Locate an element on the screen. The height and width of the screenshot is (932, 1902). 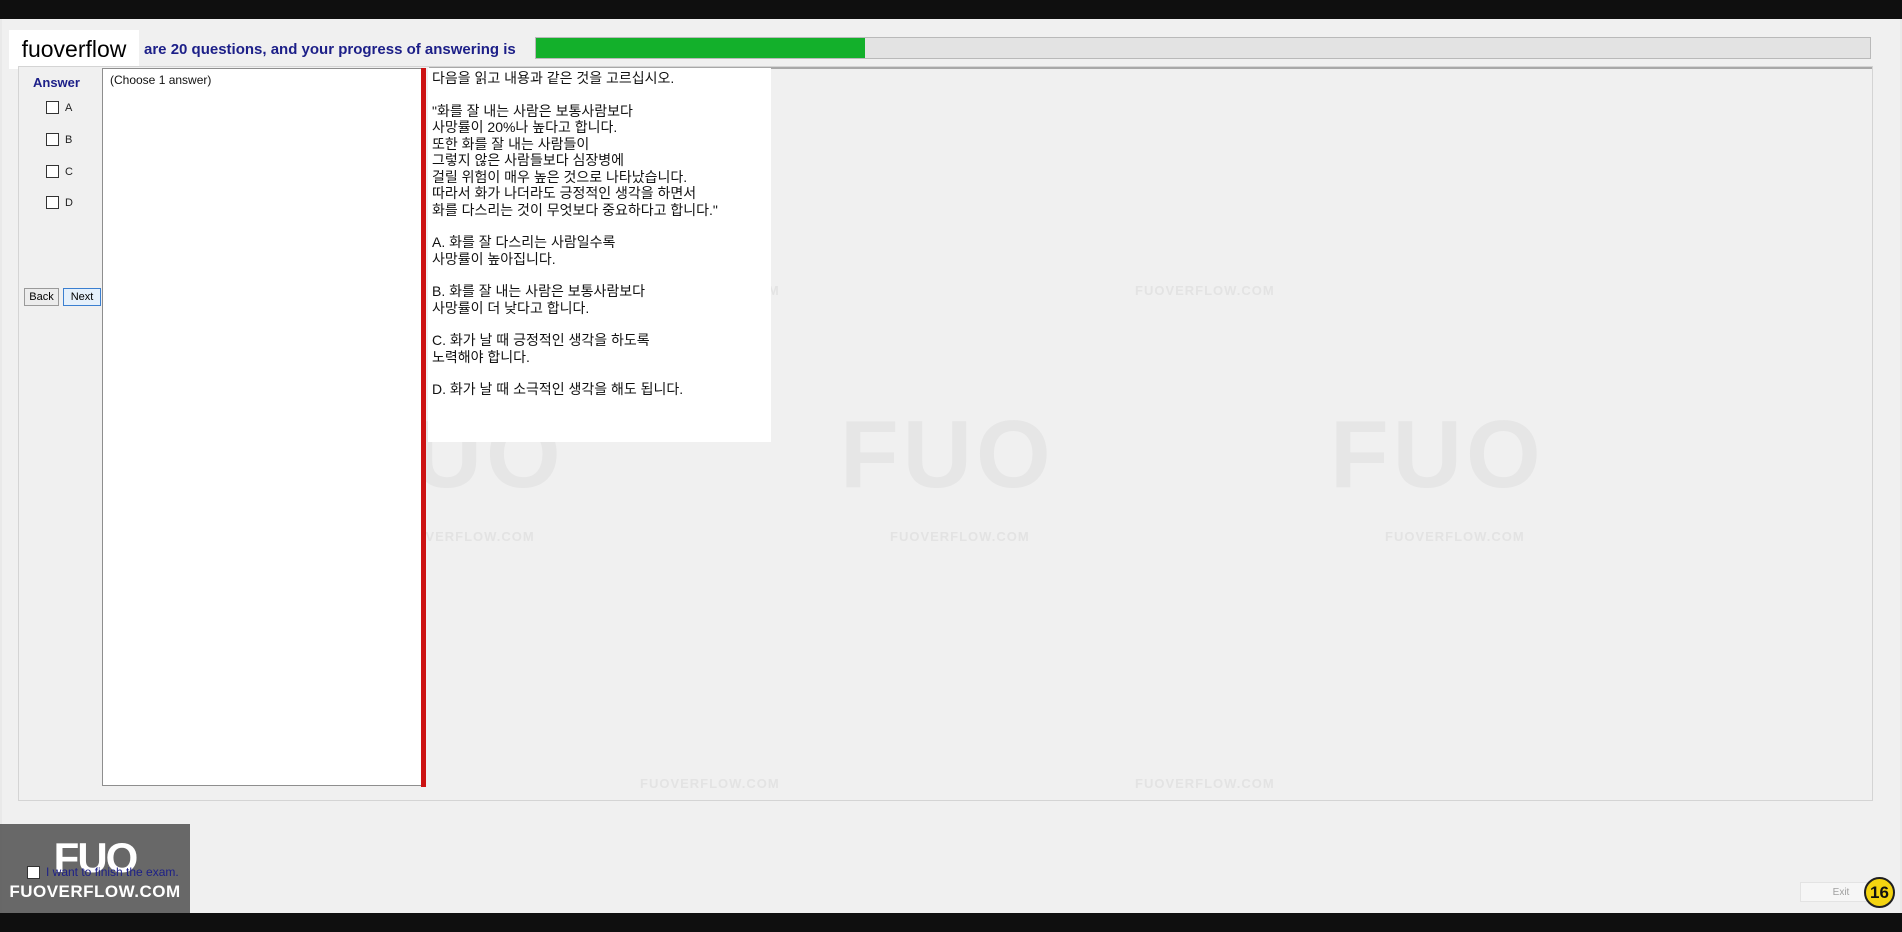
question-line: 노력해야 합니다. is located at coordinates (481, 356).